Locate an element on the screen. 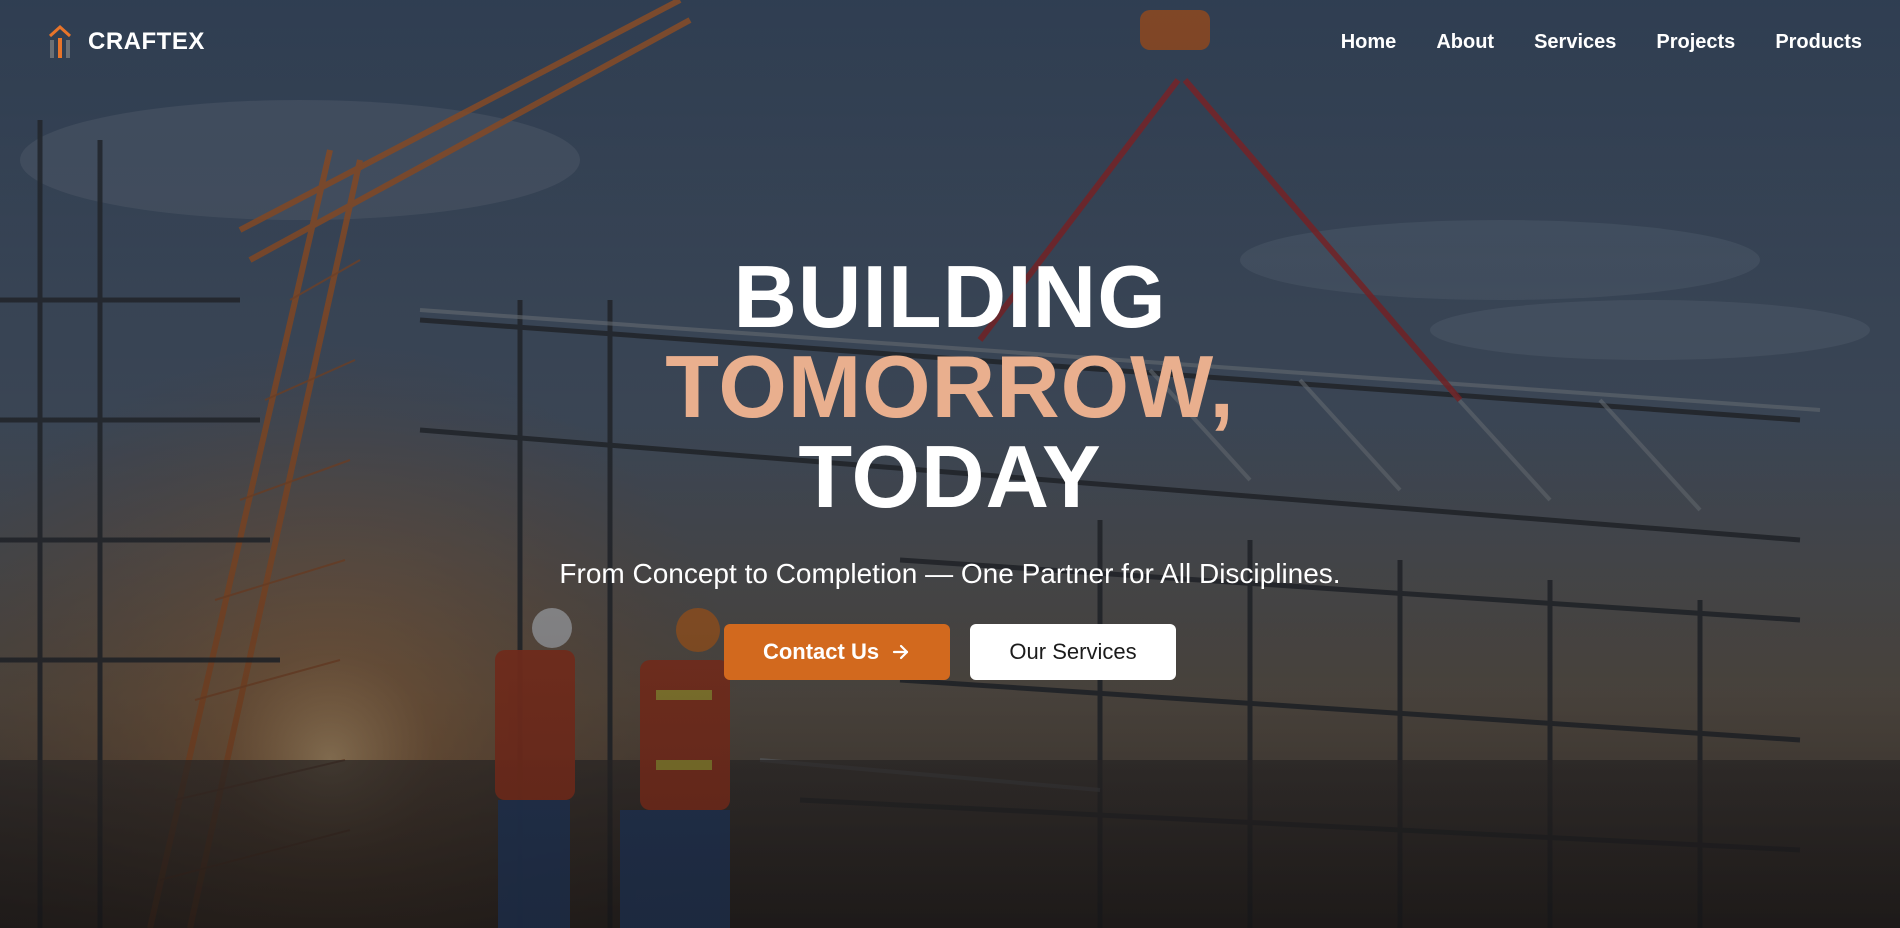 The width and height of the screenshot is (1900, 928). contact-us-label: Contact Us is located at coordinates (821, 651).